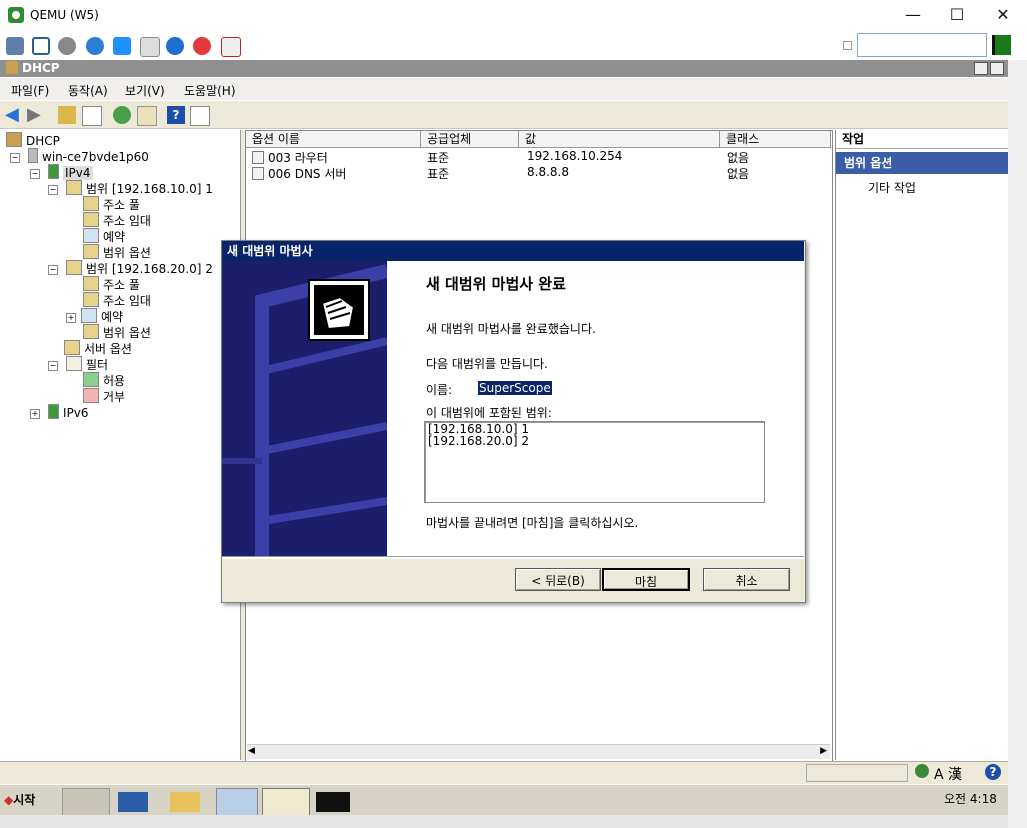 This screenshot has height=828, width=1027. I want to click on tree-item-reservations: + 예약, so click(94, 316).